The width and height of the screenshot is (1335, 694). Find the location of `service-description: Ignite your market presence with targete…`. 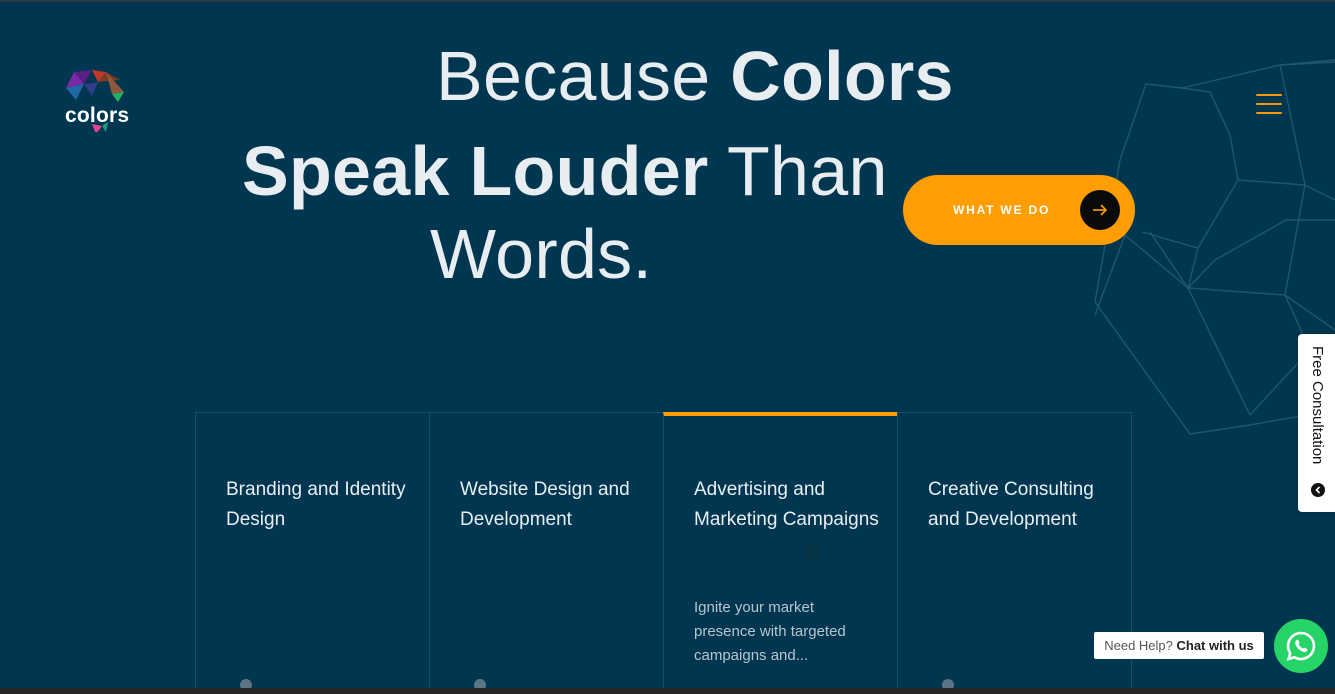

service-description: Ignite your market presence with targete… is located at coordinates (770, 631).